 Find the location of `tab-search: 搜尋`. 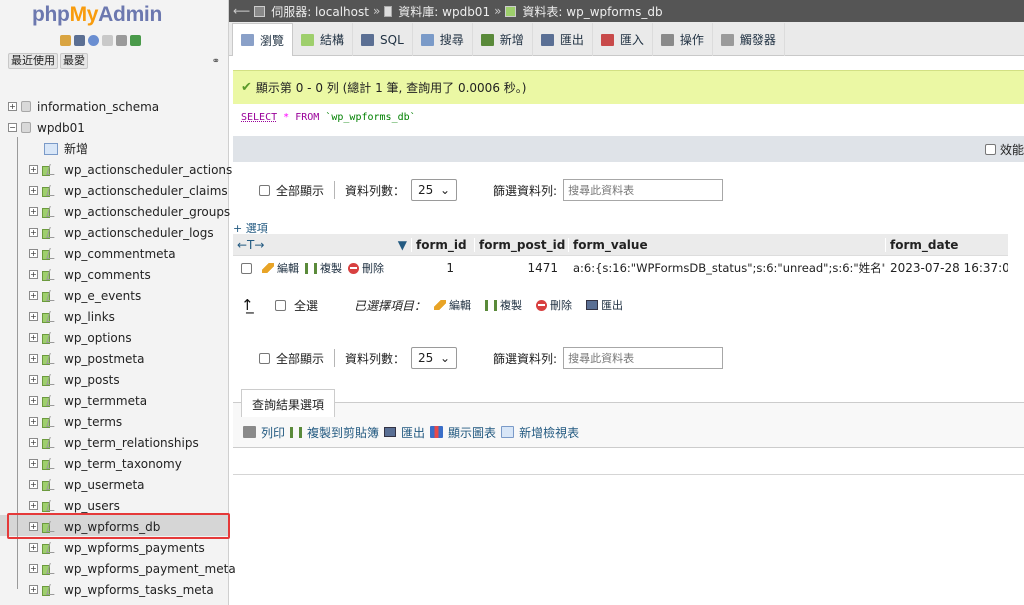

tab-search: 搜尋 is located at coordinates (443, 39).